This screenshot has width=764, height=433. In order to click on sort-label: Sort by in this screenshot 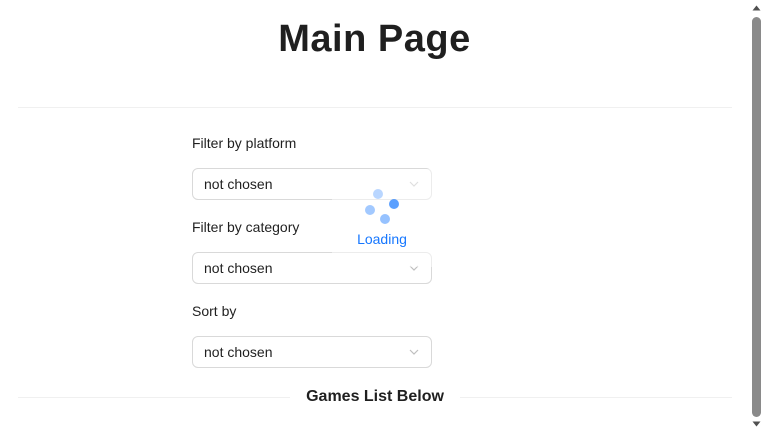, I will do `click(214, 311)`.